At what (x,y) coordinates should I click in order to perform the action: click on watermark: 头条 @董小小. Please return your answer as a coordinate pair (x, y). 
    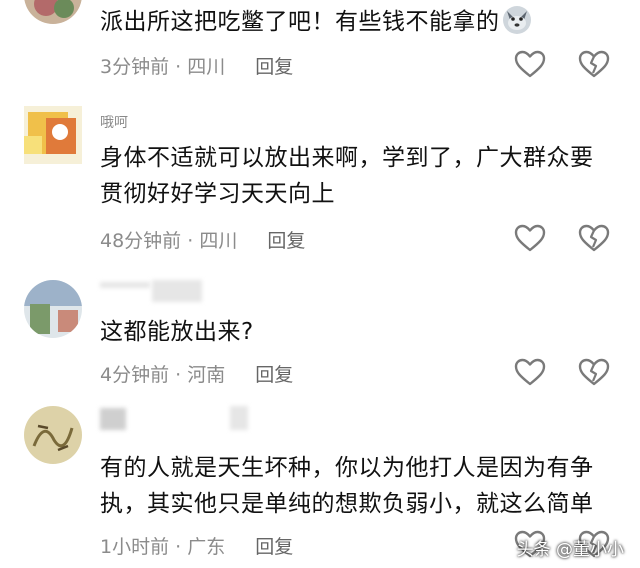
    Looking at the image, I should click on (570, 550).